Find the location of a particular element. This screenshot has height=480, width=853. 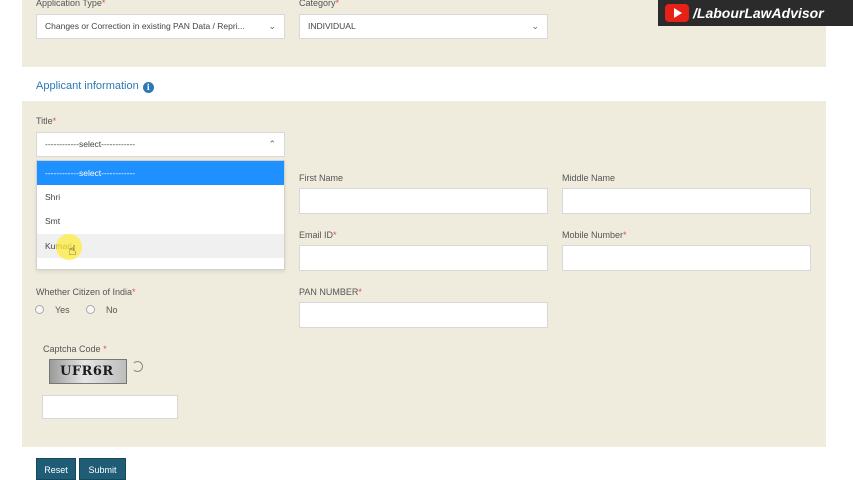

info-icon: i is located at coordinates (148, 87).